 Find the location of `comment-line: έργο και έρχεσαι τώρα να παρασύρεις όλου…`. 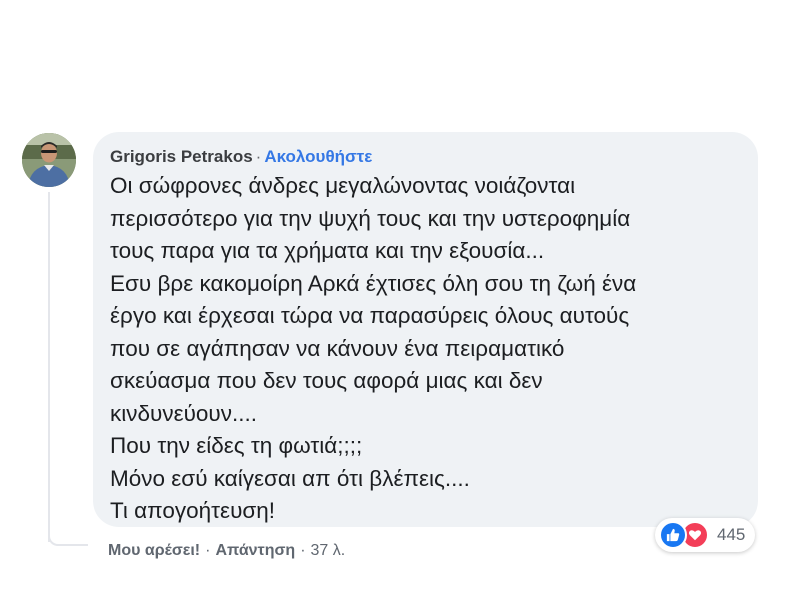

comment-line: έργο και έρχεσαι τώρα να παρασύρεις όλου… is located at coordinates (370, 315).